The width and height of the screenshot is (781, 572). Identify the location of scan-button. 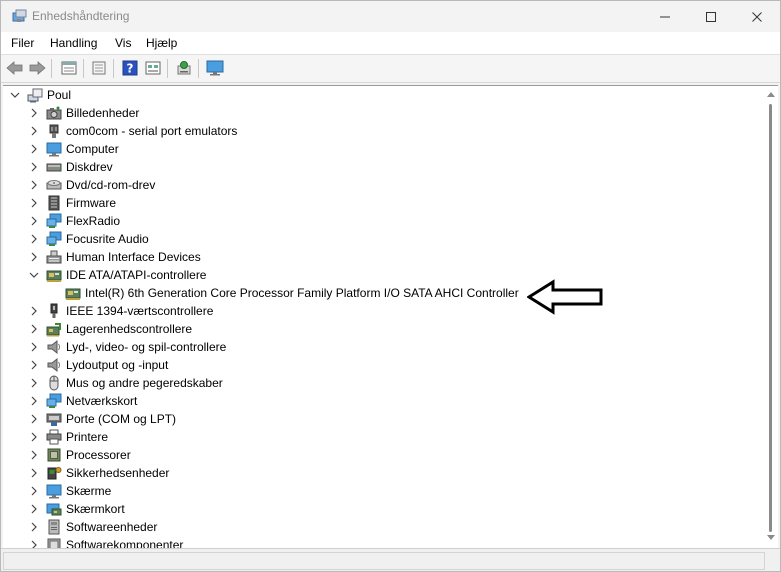
(184, 68).